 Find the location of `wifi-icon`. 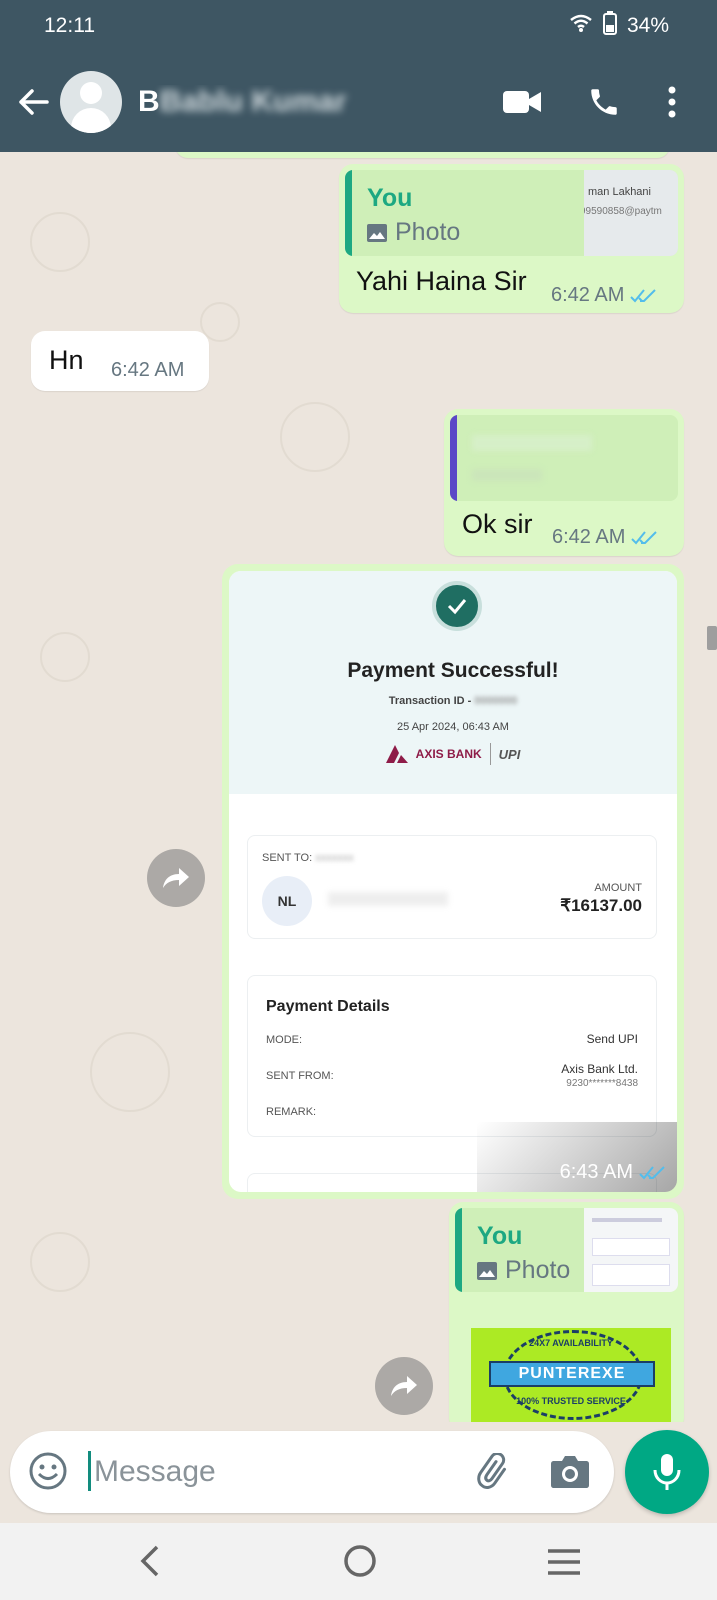

wifi-icon is located at coordinates (581, 26).